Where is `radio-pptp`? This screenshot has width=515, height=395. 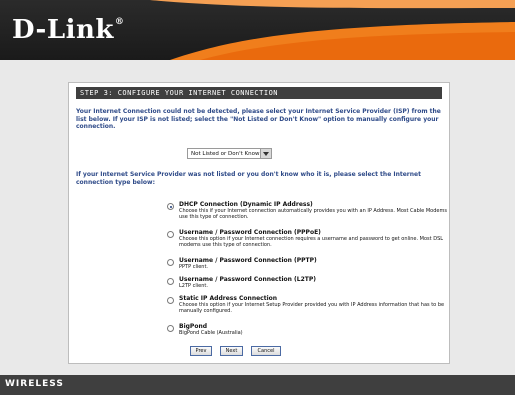 radio-pptp is located at coordinates (170, 262).